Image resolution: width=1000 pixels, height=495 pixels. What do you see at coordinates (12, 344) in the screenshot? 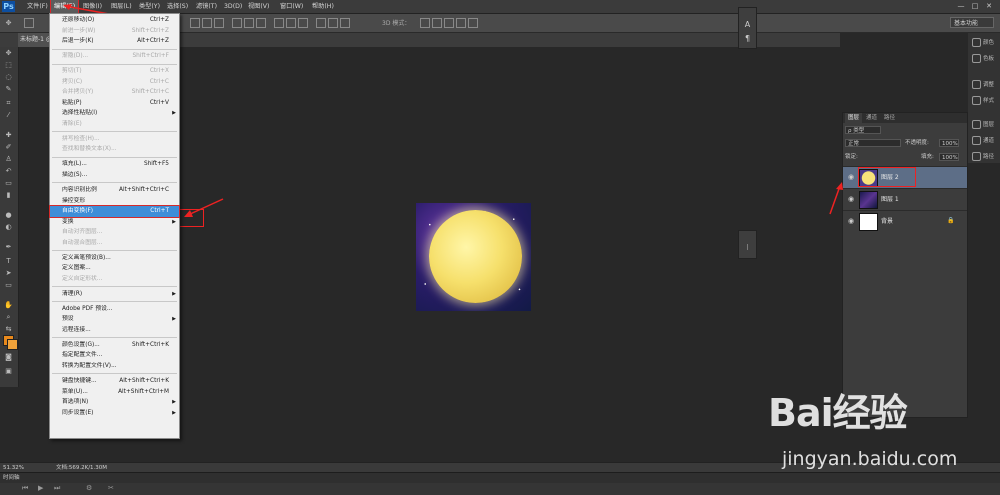
I see `background-color-swatch` at bounding box center [12, 344].